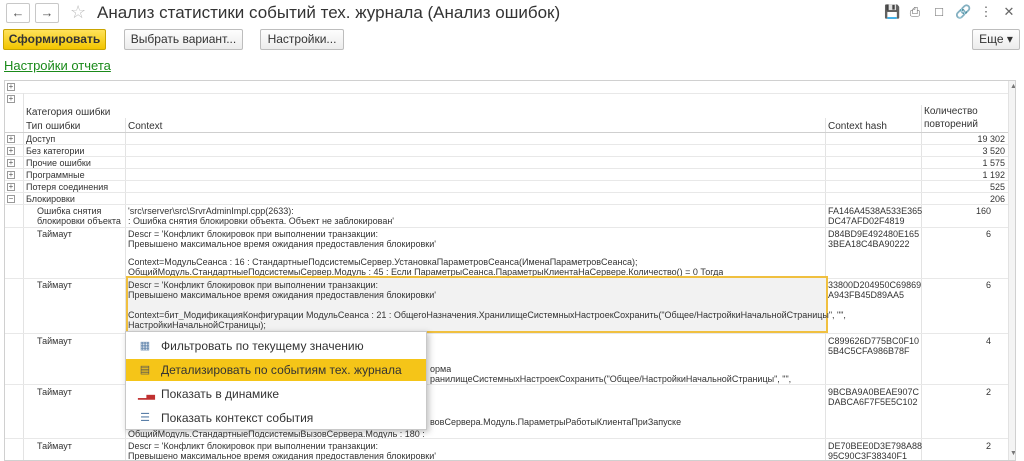  I want to click on generate-button: Сформировать, so click(54, 39).